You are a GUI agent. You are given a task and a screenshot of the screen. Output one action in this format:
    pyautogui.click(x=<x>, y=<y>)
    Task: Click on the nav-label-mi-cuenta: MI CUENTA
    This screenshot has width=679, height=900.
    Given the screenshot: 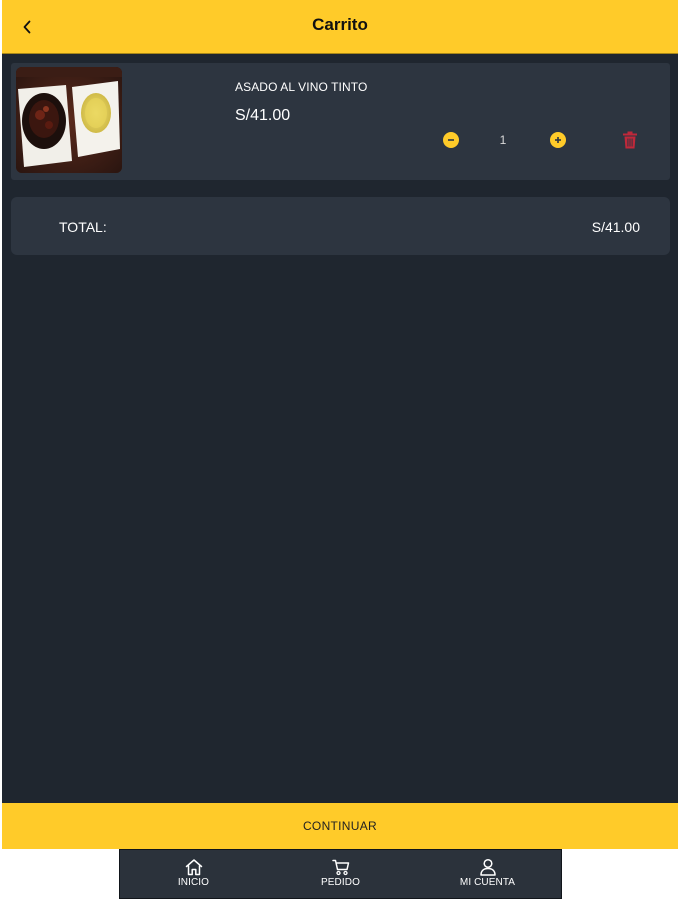 What is the action you would take?
    pyautogui.click(x=487, y=882)
    